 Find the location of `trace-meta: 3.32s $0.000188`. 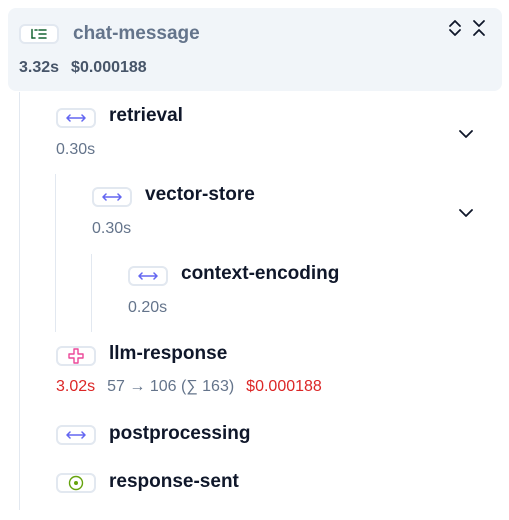

trace-meta: 3.32s $0.000188 is located at coordinates (83, 68).